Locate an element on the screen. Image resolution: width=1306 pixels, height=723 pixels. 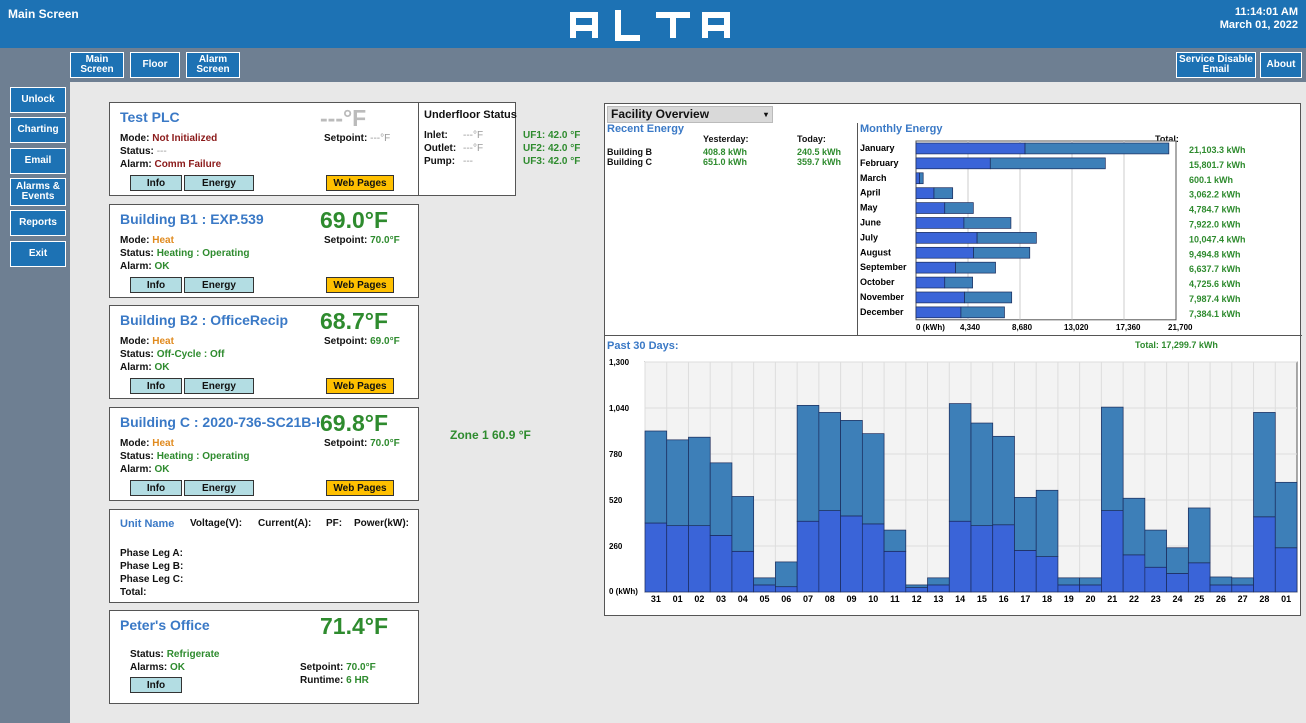
month-total: 4,784.7 kWh is located at coordinates (1215, 210).